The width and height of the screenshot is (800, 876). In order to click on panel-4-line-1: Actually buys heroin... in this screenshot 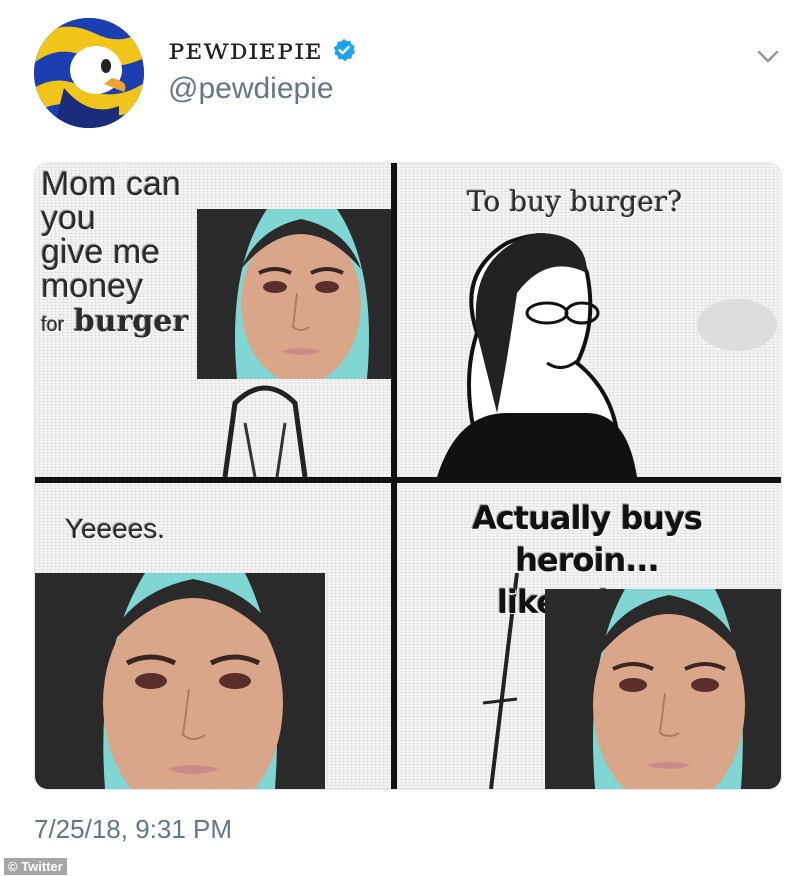, I will do `click(587, 539)`.